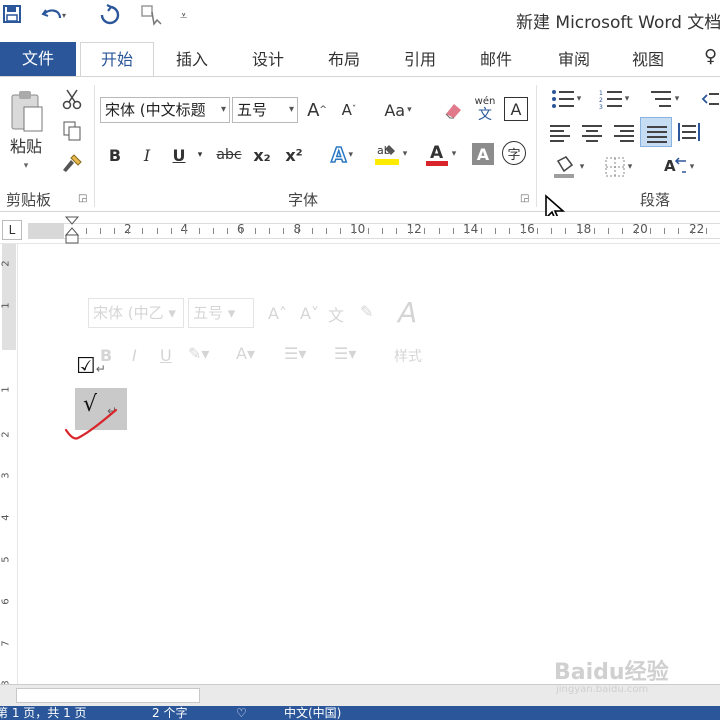 This screenshot has height=720, width=720. I want to click on character-shading-button: A, so click(483, 154).